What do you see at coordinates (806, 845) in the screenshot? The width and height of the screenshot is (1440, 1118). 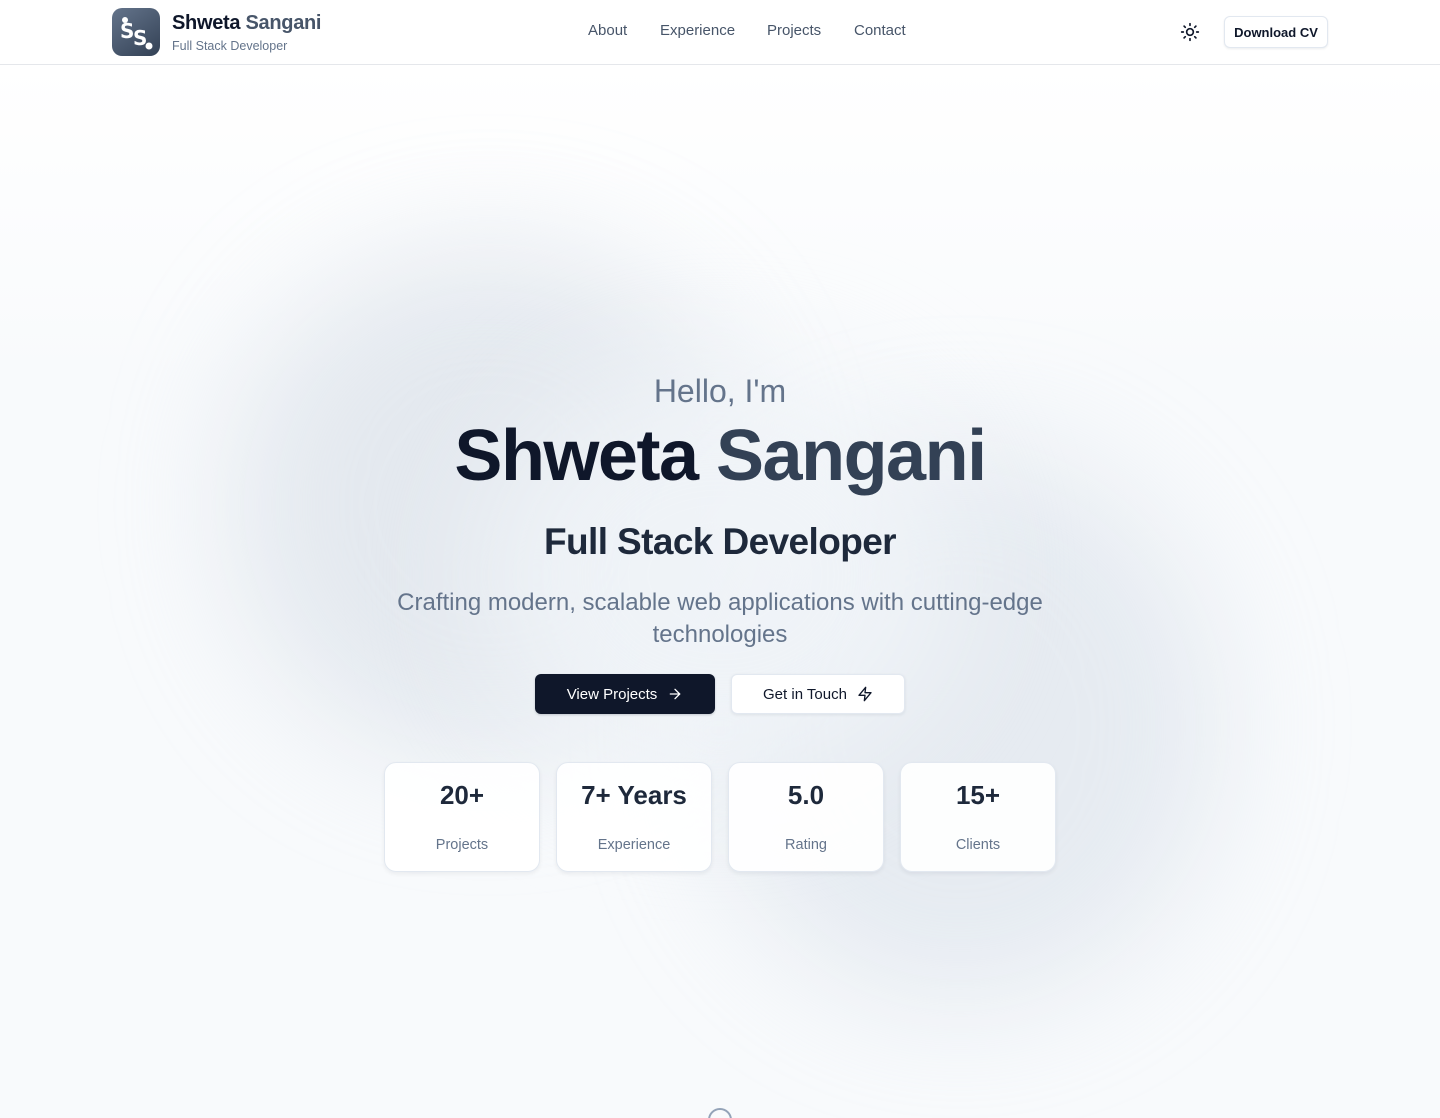 I see `stat-label: Rating` at bounding box center [806, 845].